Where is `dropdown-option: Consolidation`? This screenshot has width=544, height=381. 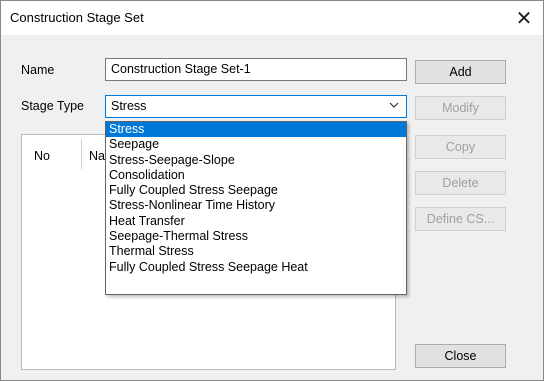
dropdown-option: Consolidation is located at coordinates (256, 175).